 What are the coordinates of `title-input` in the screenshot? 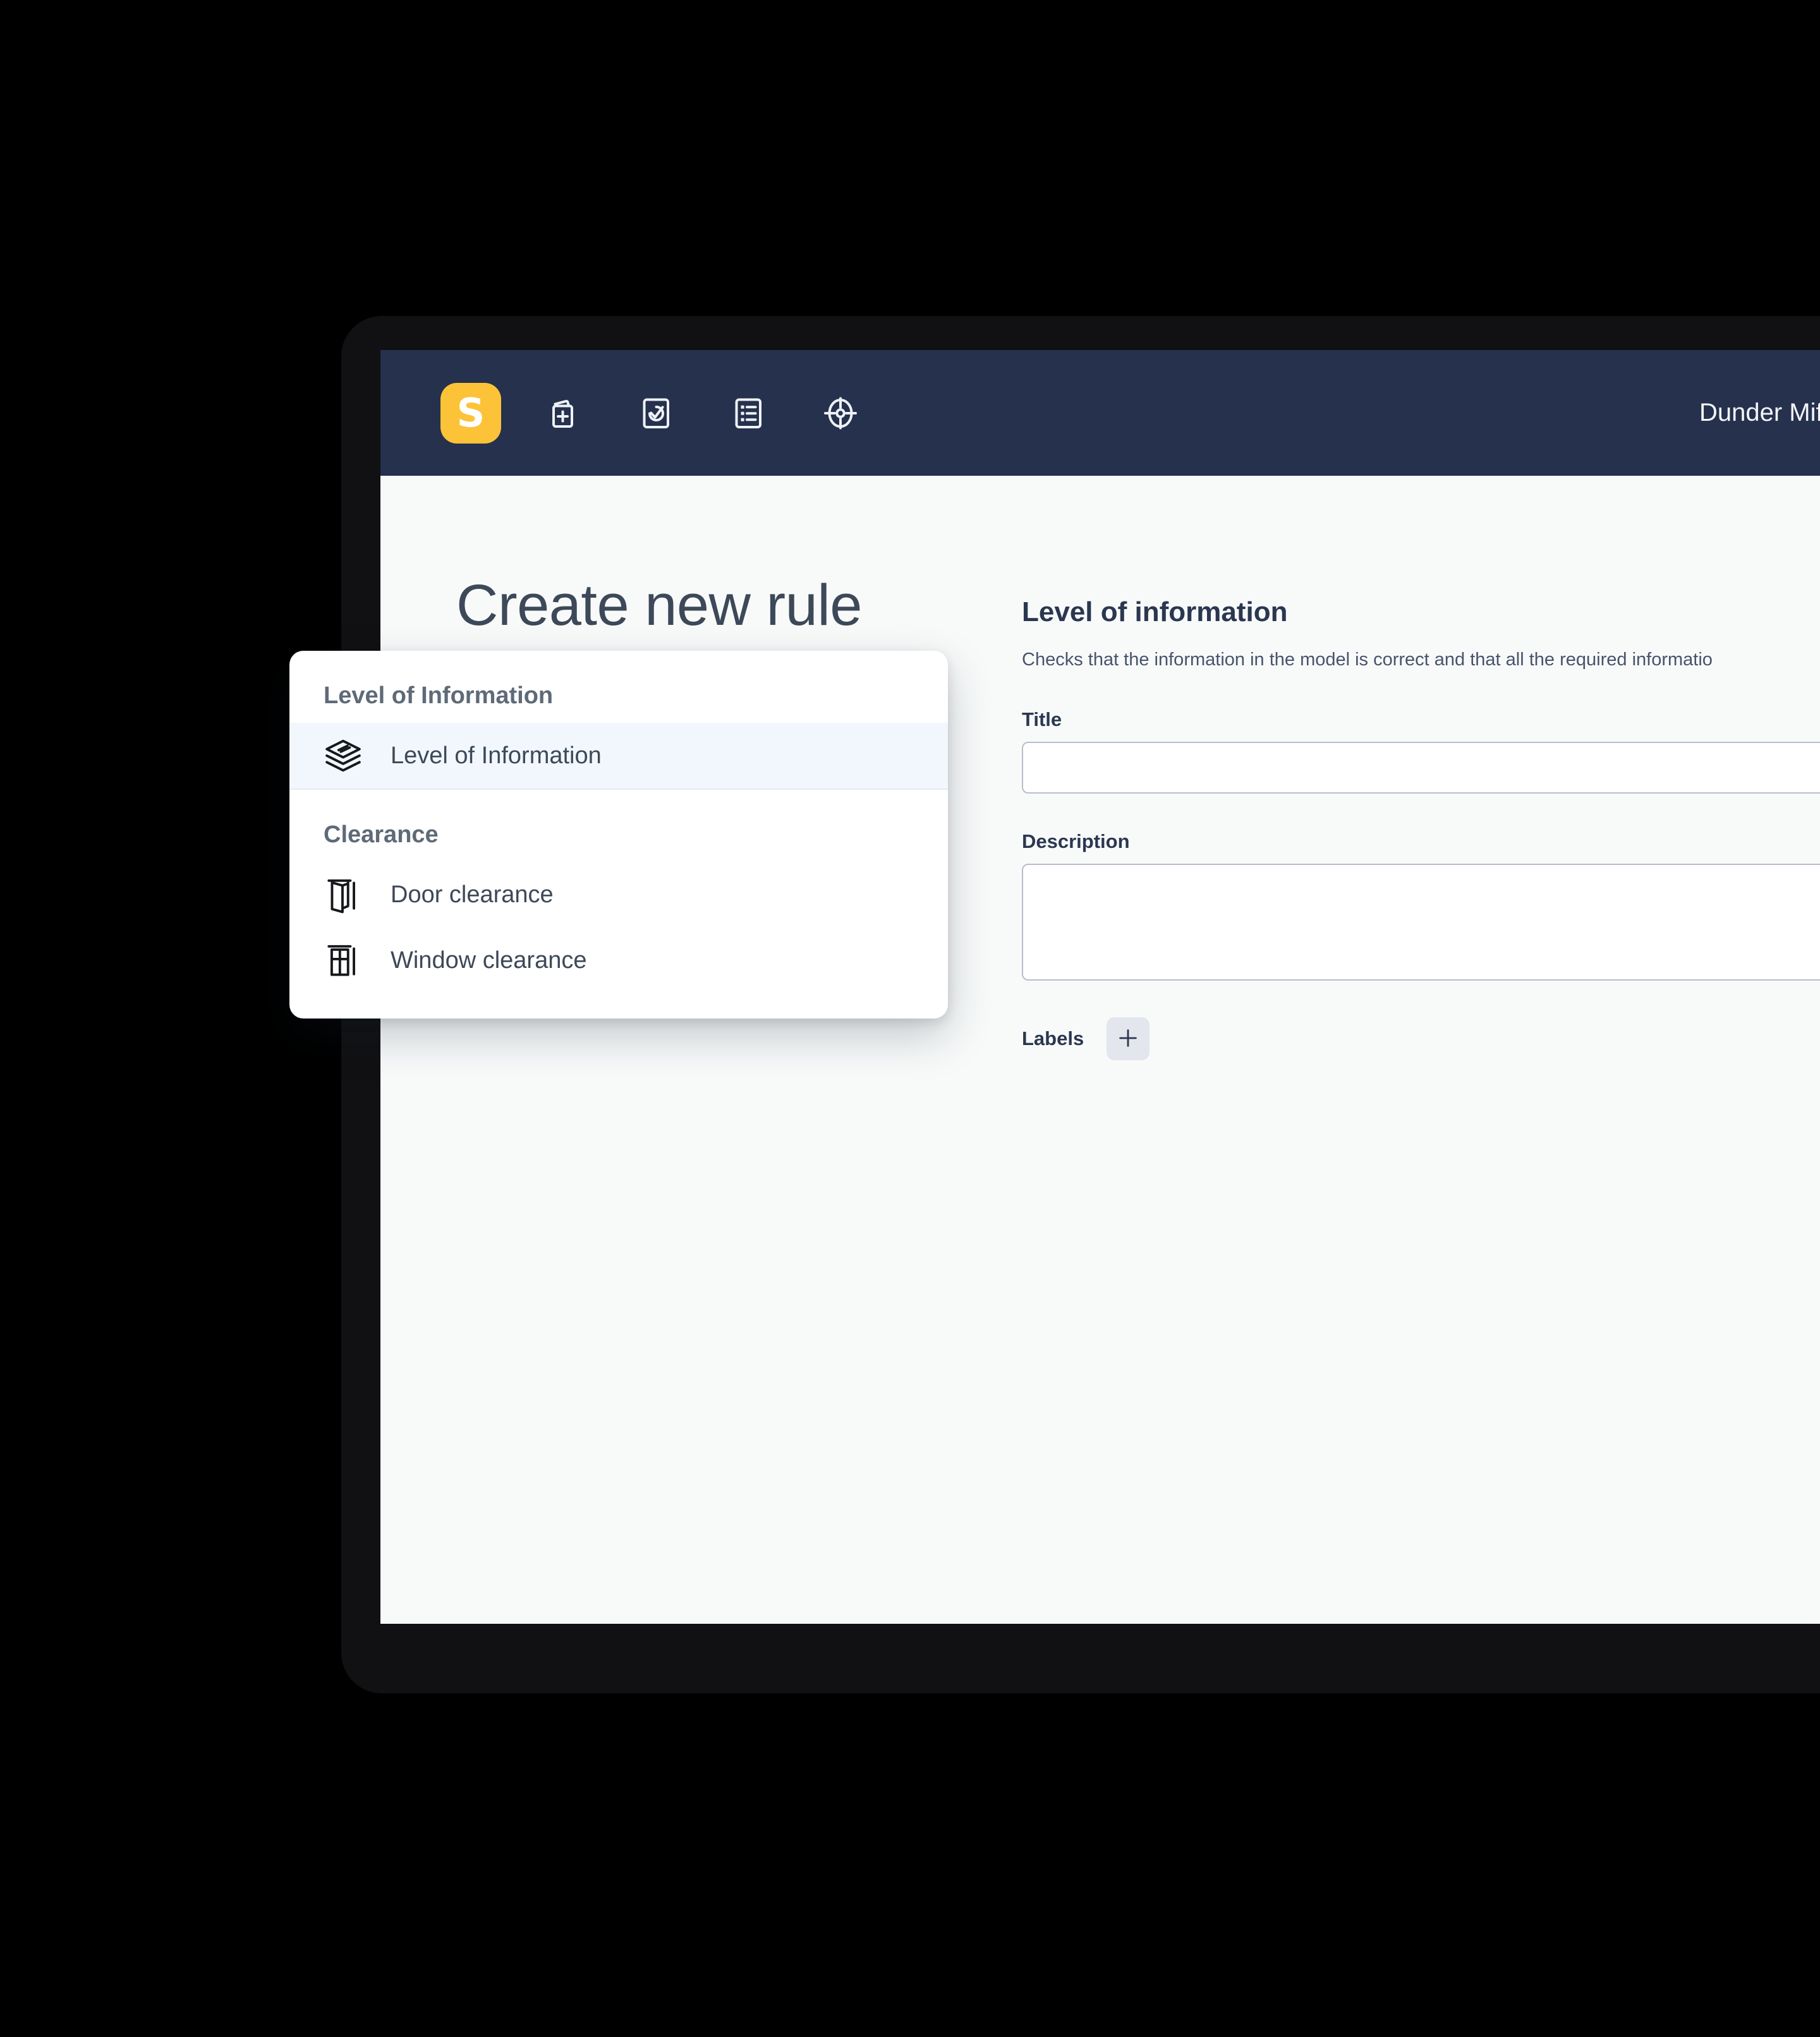 It's located at (1421, 768).